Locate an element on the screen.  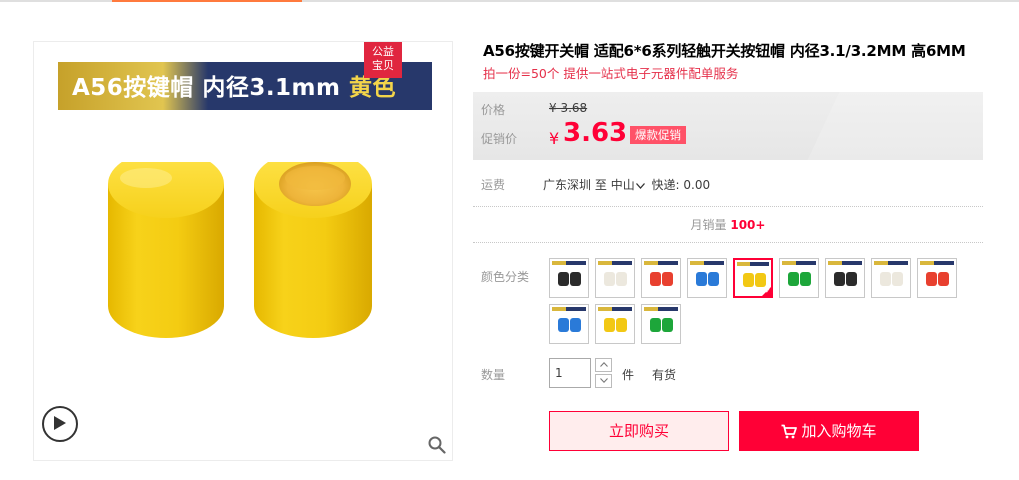
currency-symbol: ¥ is located at coordinates (554, 138).